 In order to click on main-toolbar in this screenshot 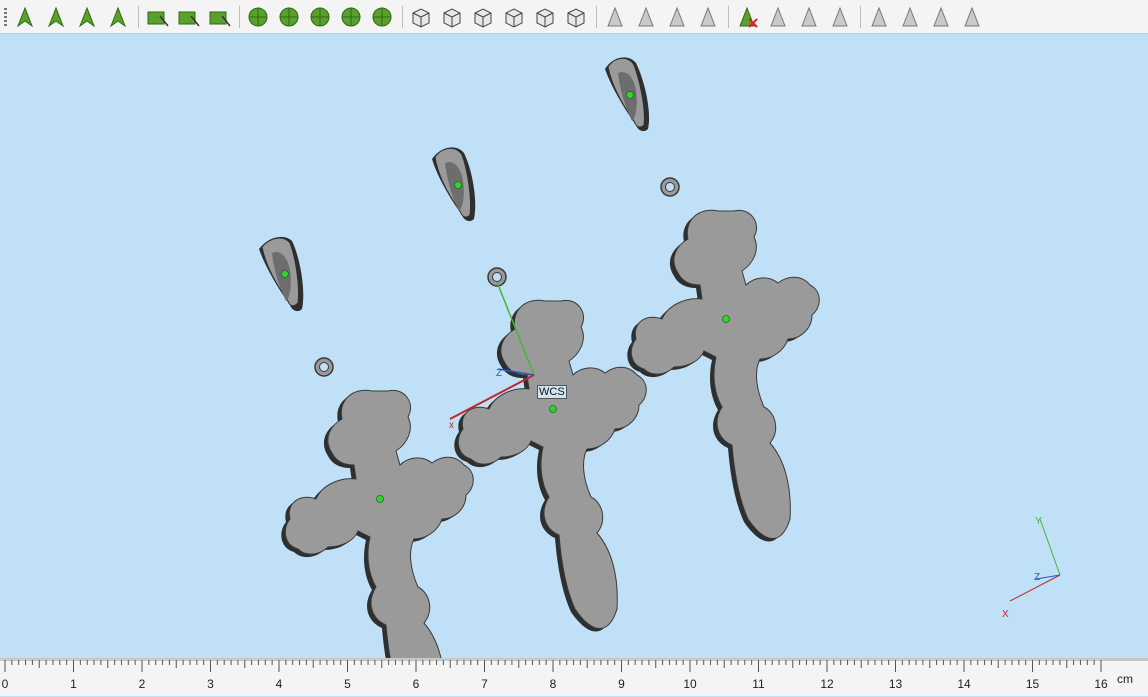, I will do `click(574, 17)`.